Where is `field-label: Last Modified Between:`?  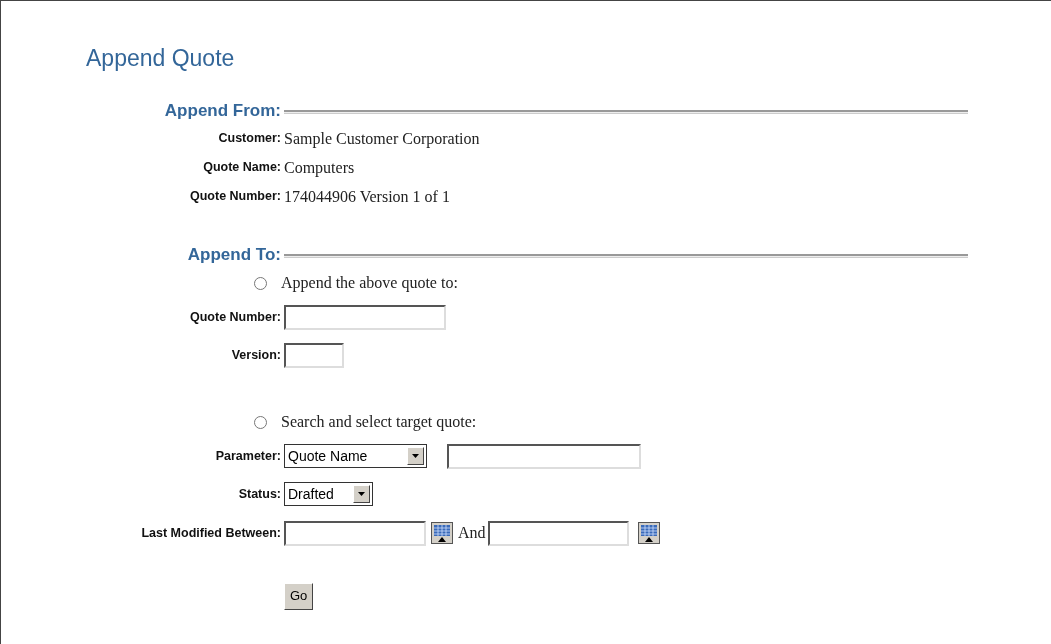
field-label: Last Modified Between: is located at coordinates (211, 532).